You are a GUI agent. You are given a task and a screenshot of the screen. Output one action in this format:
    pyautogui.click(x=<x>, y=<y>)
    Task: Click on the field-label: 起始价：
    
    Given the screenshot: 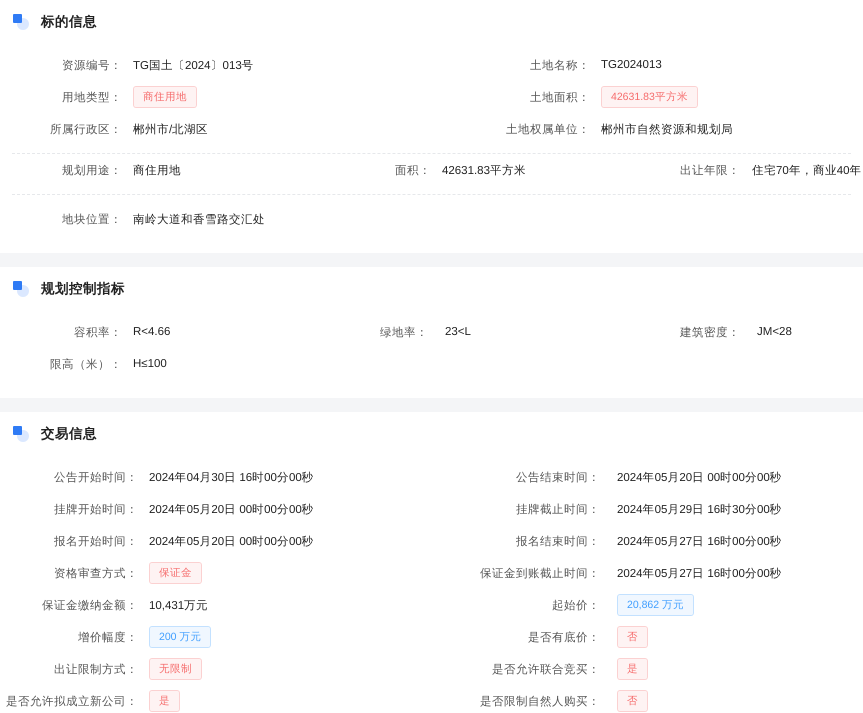 What is the action you would take?
    pyautogui.click(x=575, y=605)
    